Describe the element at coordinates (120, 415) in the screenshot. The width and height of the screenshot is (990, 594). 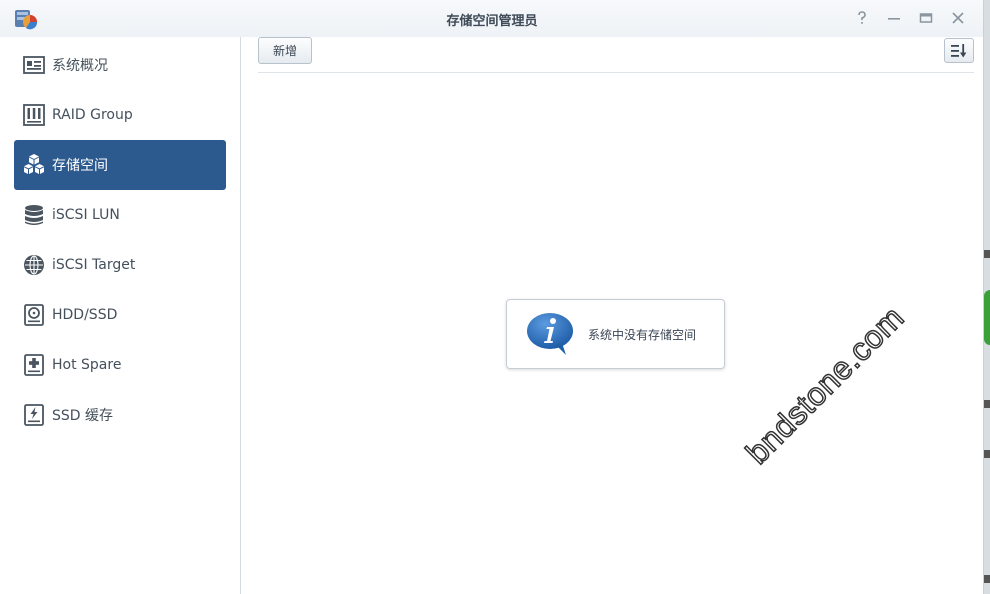
I see `sidebar-item-ssd-cache: SSD 缓存` at that location.